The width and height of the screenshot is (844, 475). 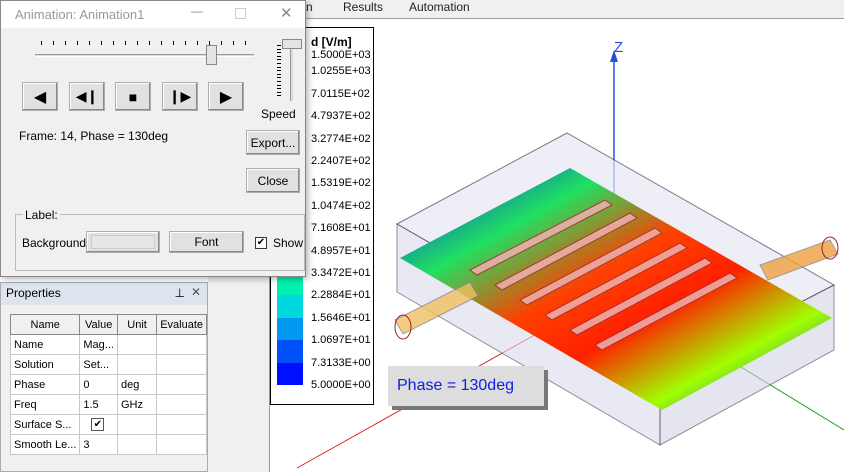 I want to click on legend-label: 1.0255E+03, so click(x=341, y=71).